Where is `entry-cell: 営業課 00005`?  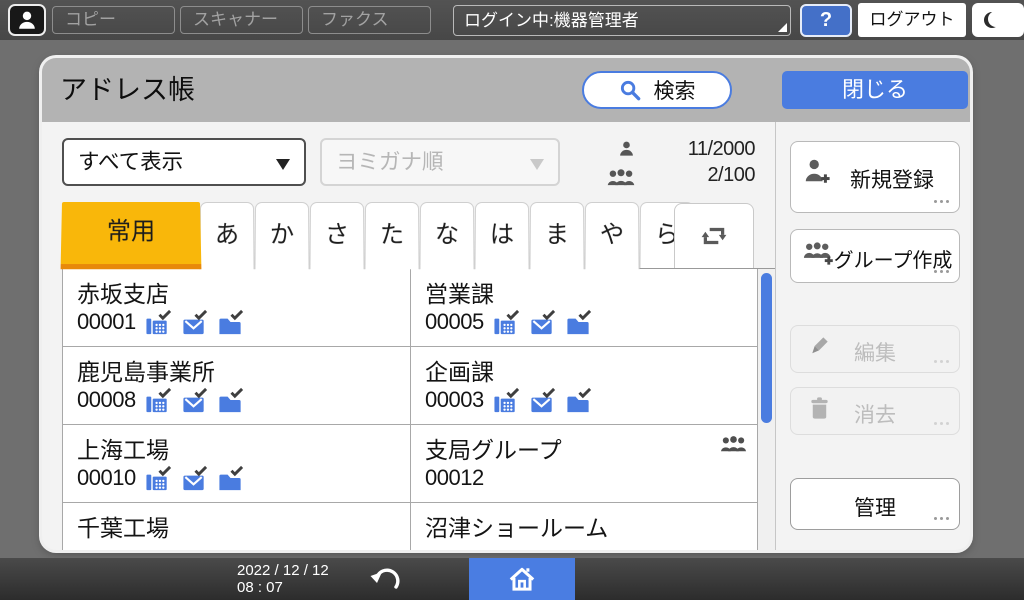
entry-cell: 営業課 00005 is located at coordinates (584, 308).